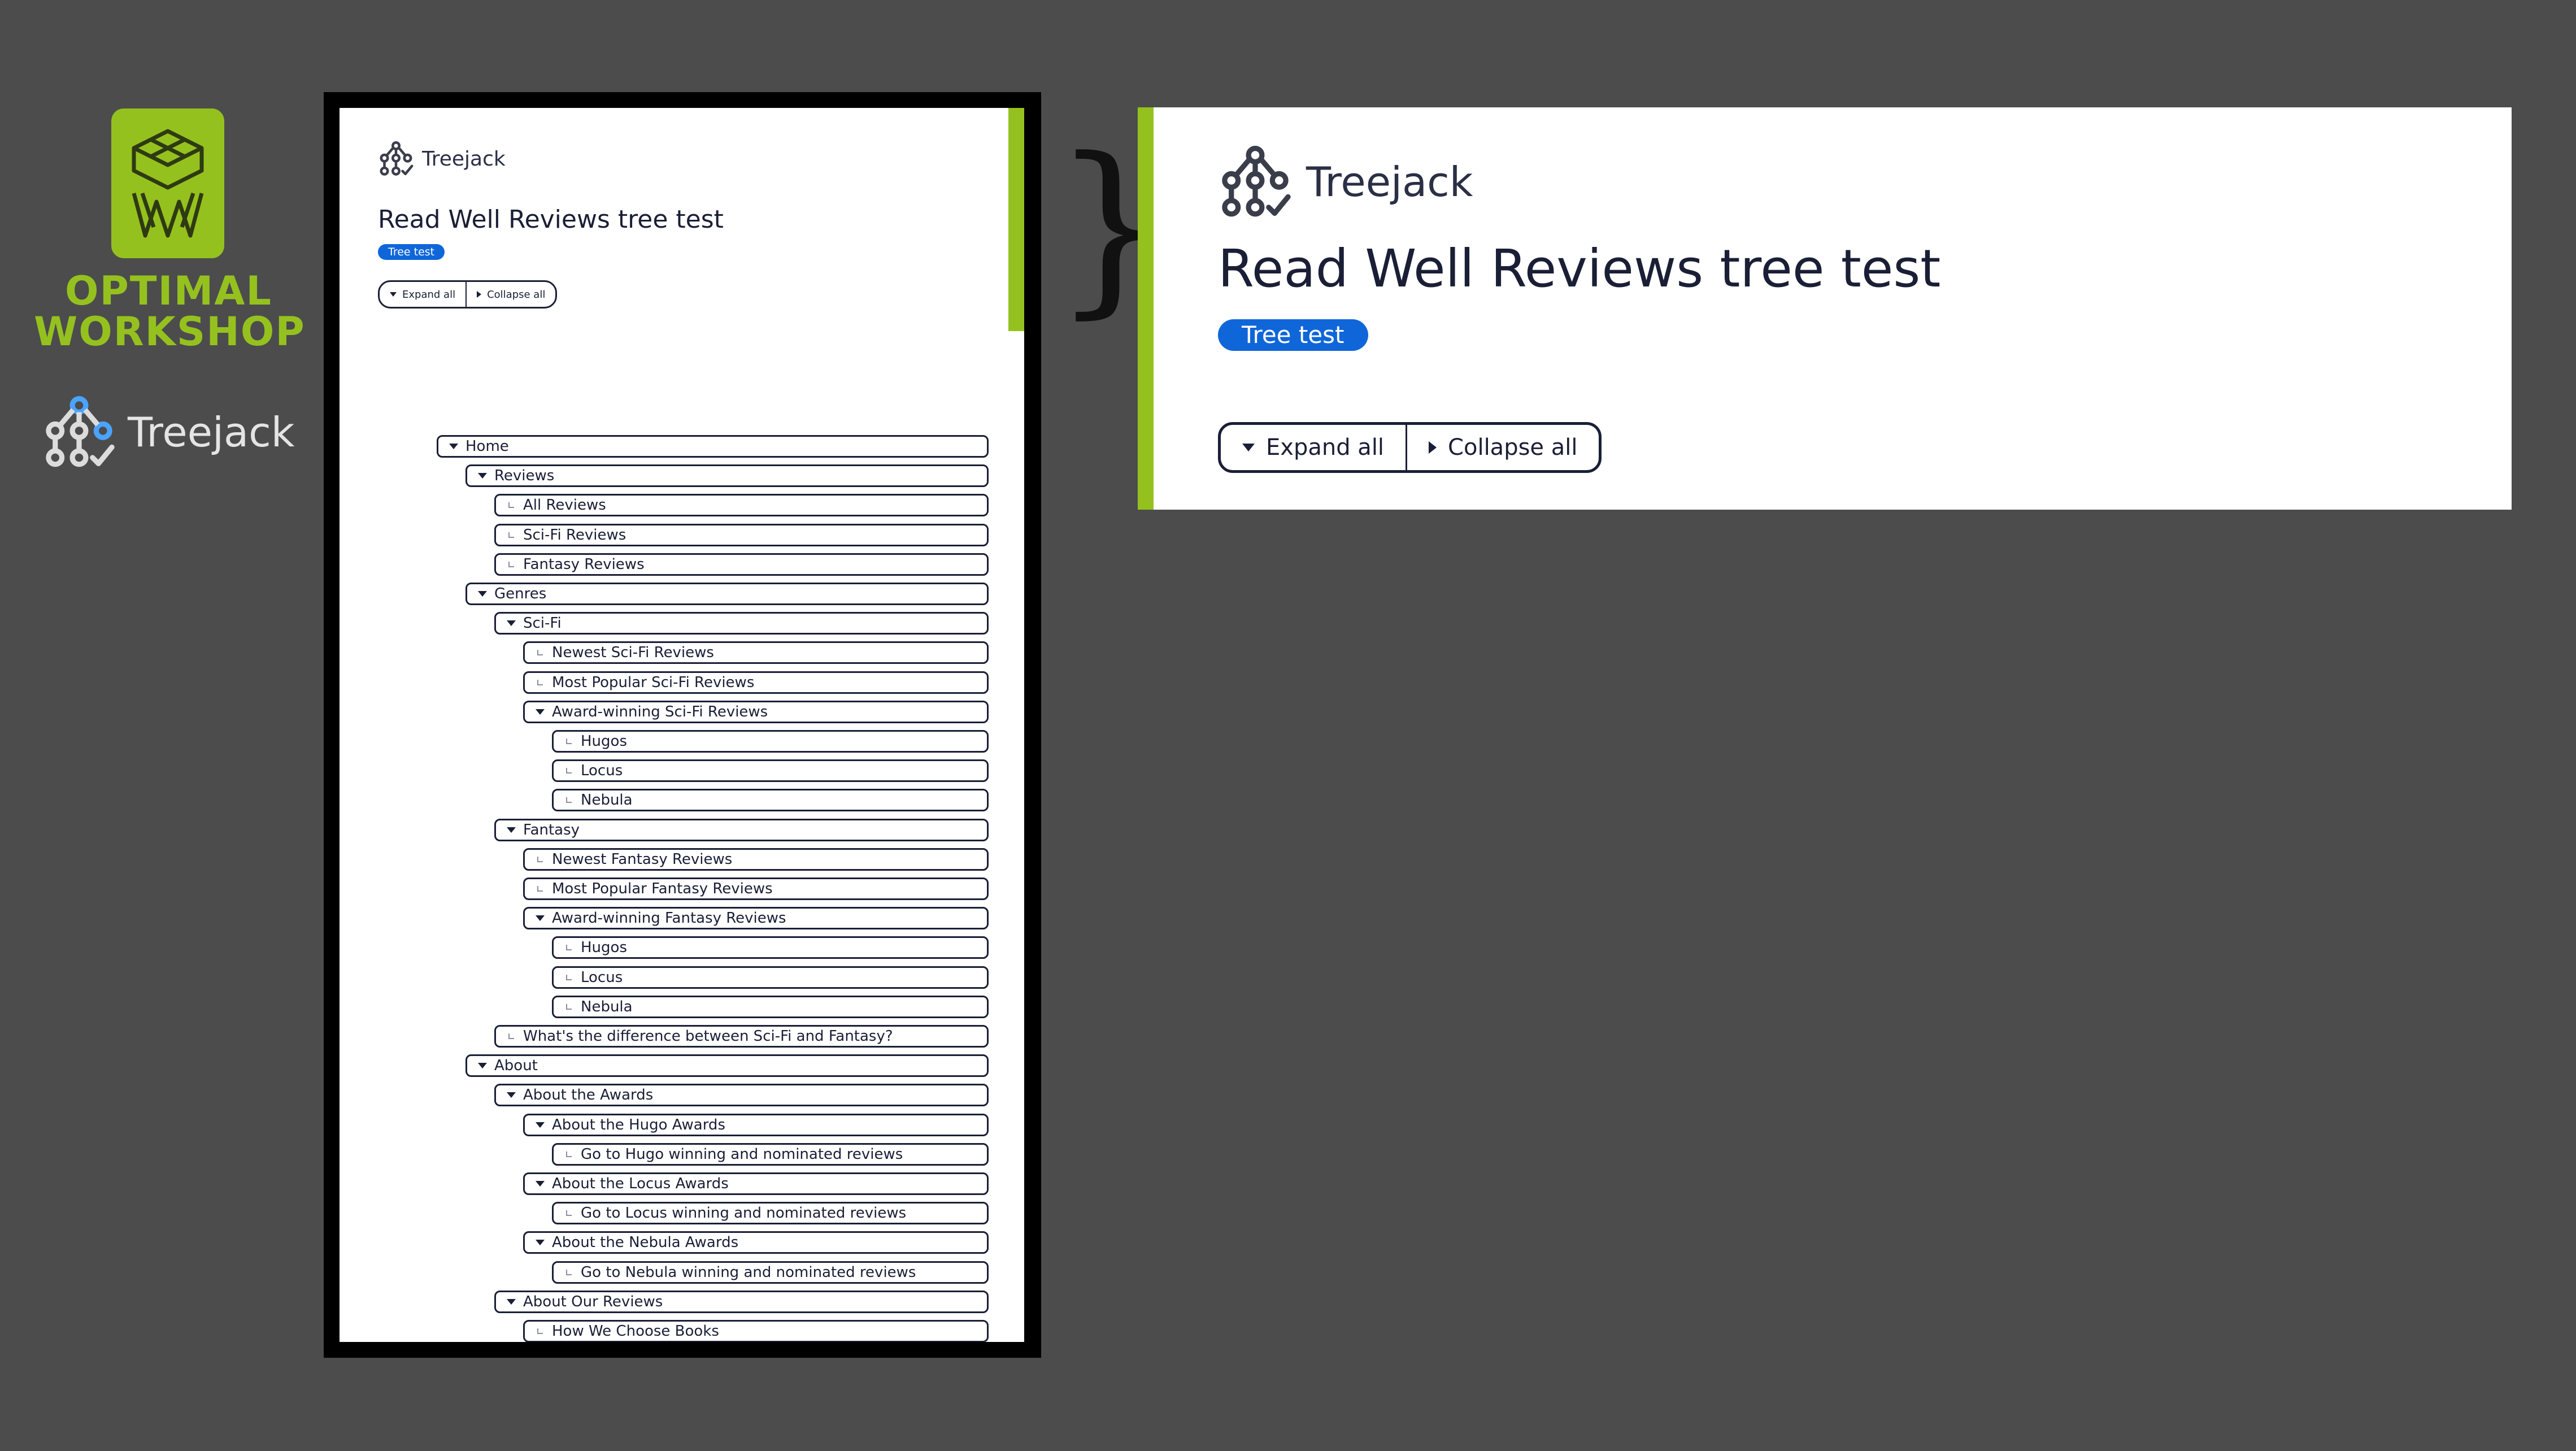 This screenshot has width=2576, height=1451. I want to click on tree-node-label: Fantasy, so click(551, 831).